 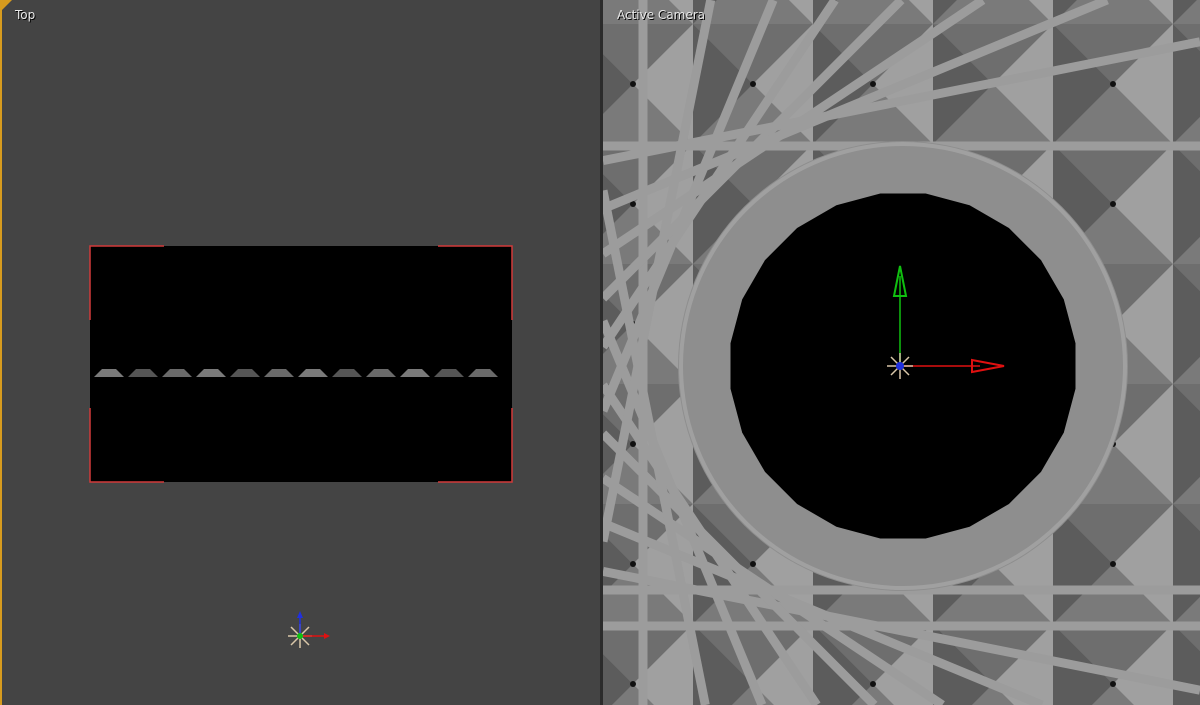 I want to click on active-viewport-corner-left, so click(x=7, y=5).